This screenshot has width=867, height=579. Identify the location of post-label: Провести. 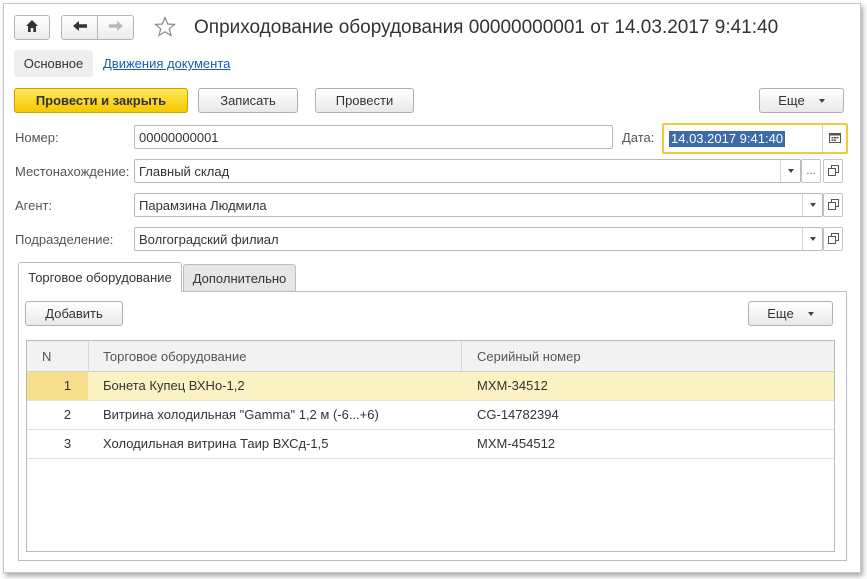
(364, 100).